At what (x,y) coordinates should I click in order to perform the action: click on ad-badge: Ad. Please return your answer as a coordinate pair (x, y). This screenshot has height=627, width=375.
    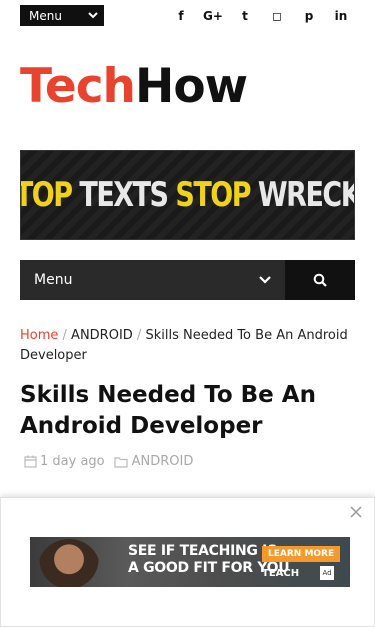
    Looking at the image, I should click on (327, 573).